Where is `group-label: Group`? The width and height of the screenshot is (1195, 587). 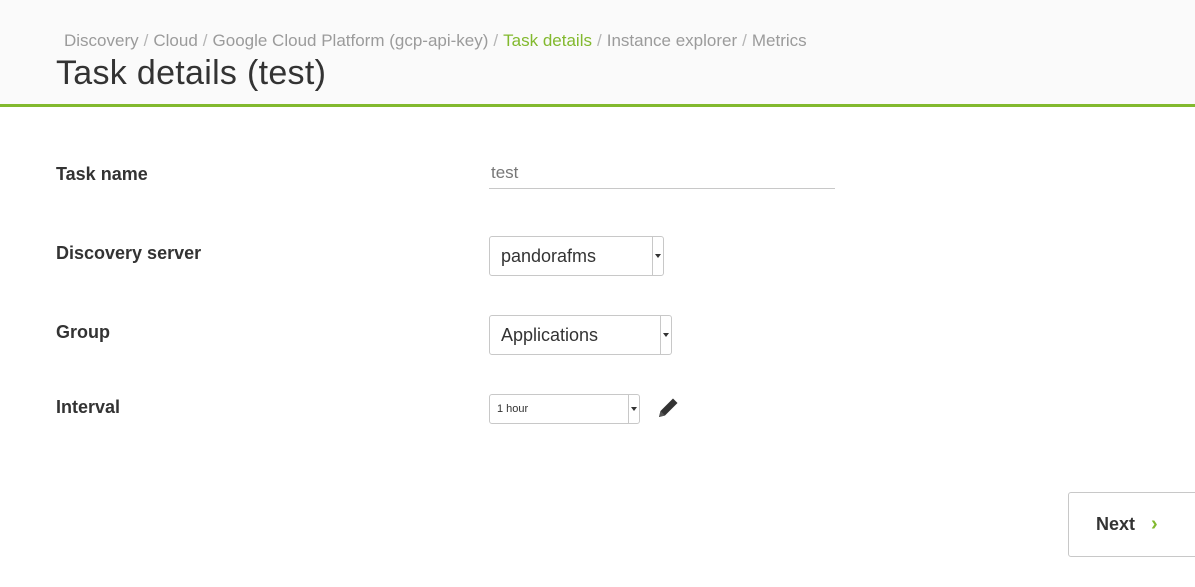 group-label: Group is located at coordinates (83, 332).